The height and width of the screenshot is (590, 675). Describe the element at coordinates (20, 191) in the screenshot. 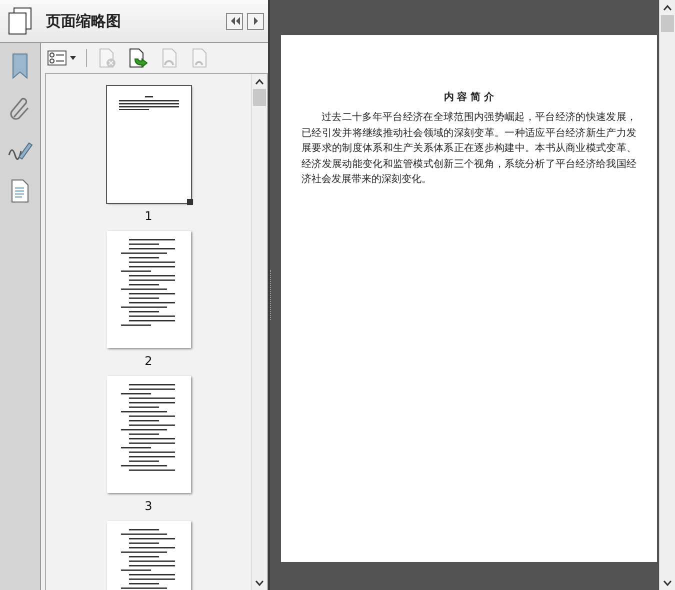

I see `document-button` at that location.